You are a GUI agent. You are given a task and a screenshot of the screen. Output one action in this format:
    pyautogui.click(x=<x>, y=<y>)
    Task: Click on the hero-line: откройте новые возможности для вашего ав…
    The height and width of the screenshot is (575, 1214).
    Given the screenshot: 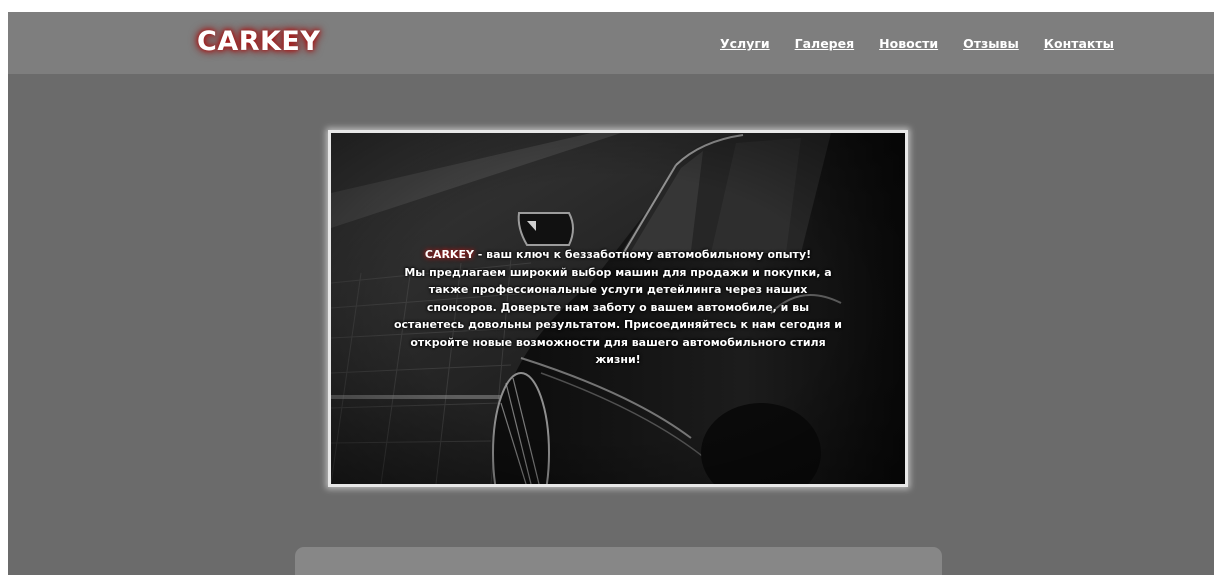 What is the action you would take?
    pyautogui.click(x=618, y=342)
    